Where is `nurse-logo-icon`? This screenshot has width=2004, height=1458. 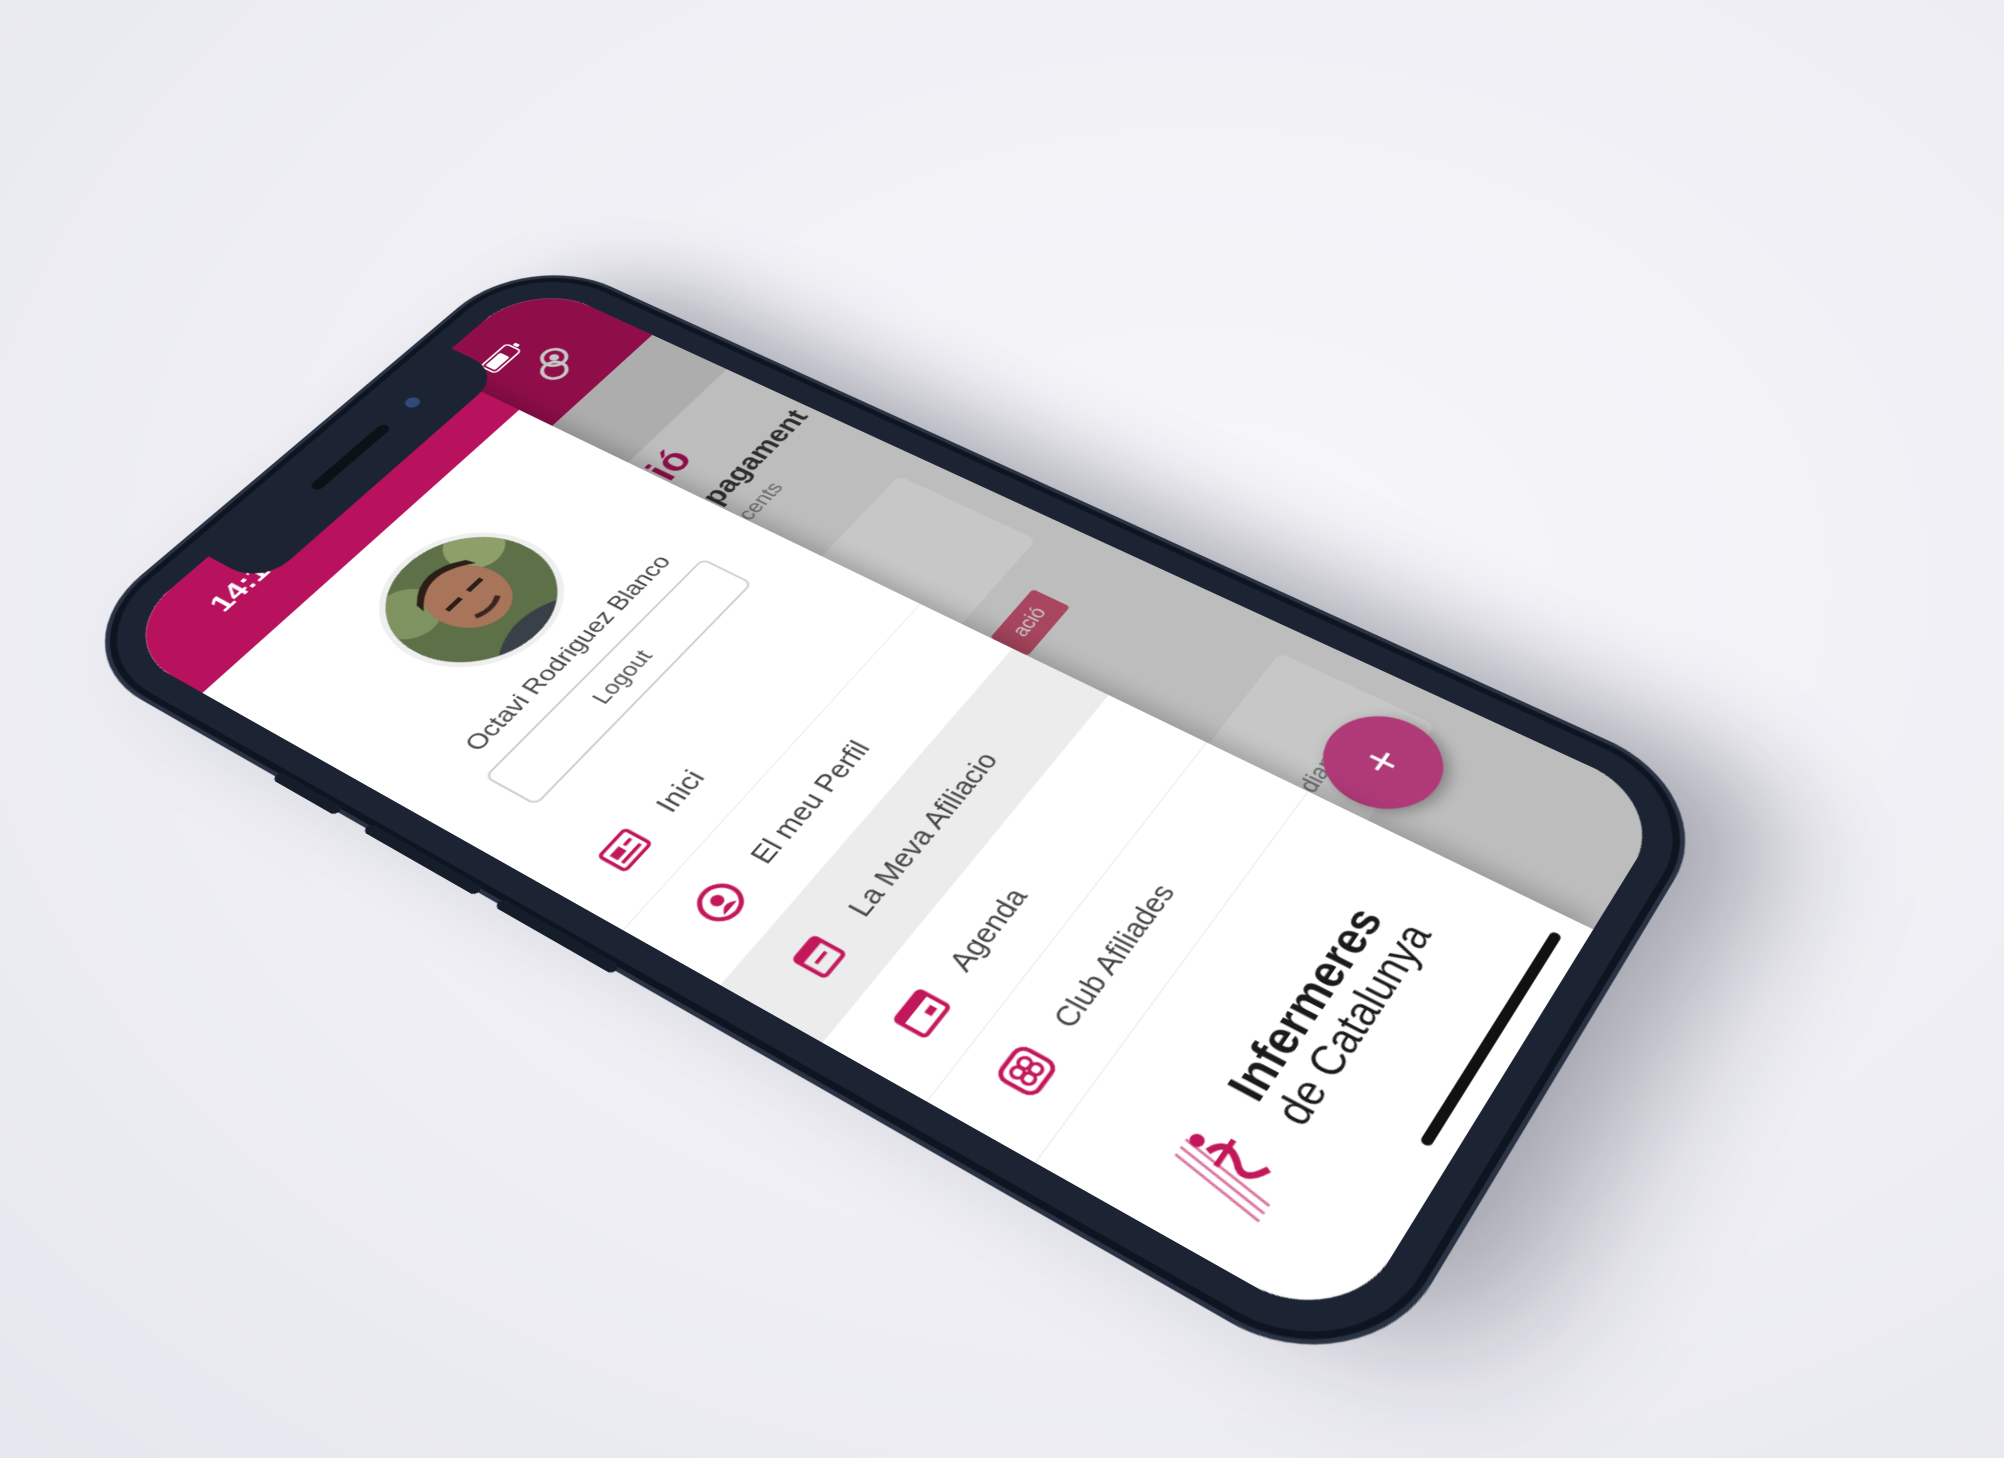 nurse-logo-icon is located at coordinates (1228, 1163).